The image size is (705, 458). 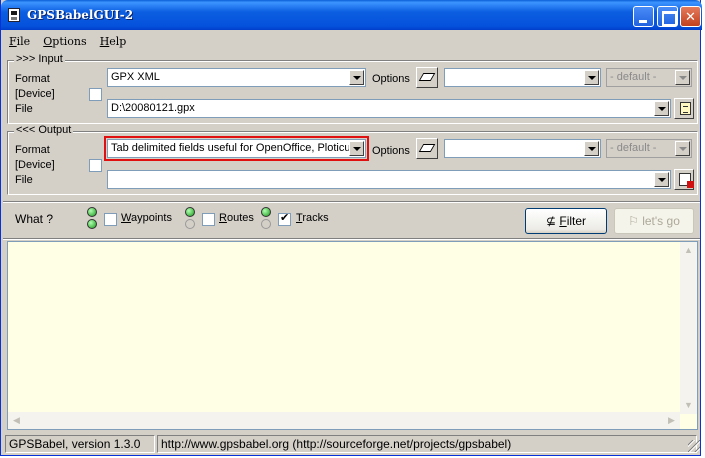 What do you see at coordinates (191, 219) in the screenshot?
I see `routes-status-icon` at bounding box center [191, 219].